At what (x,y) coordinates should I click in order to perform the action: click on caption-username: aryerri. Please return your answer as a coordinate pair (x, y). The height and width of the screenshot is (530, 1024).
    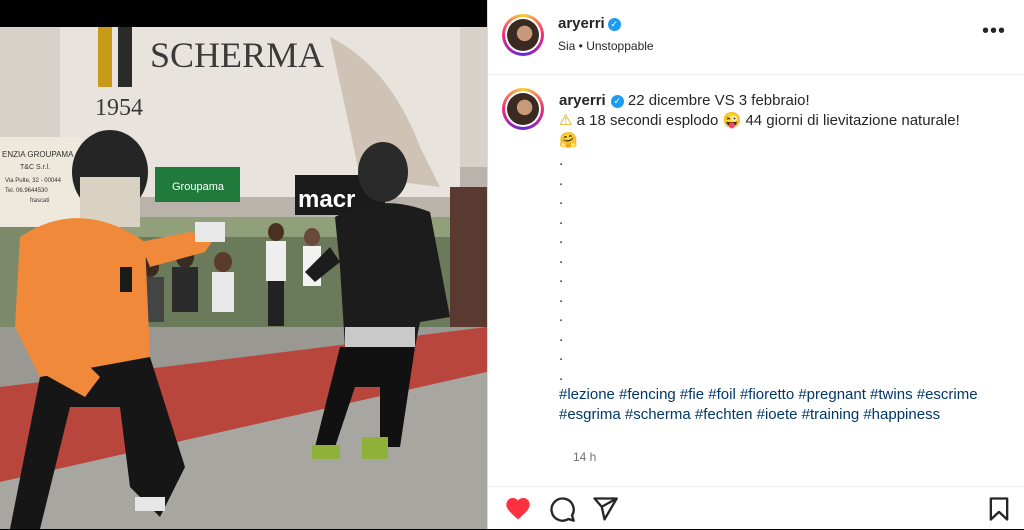
    Looking at the image, I should click on (582, 100).